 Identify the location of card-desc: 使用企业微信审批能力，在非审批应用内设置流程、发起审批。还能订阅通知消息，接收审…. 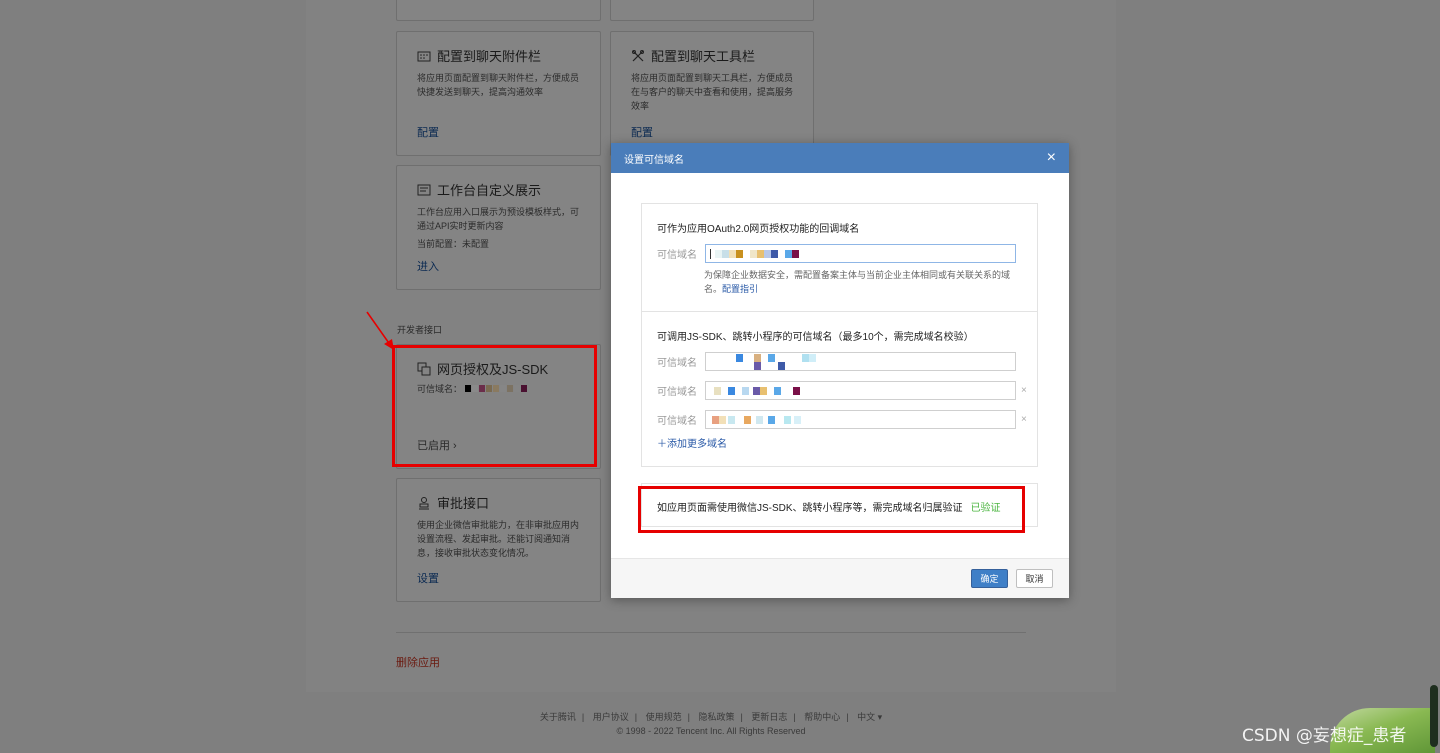
(498, 539).